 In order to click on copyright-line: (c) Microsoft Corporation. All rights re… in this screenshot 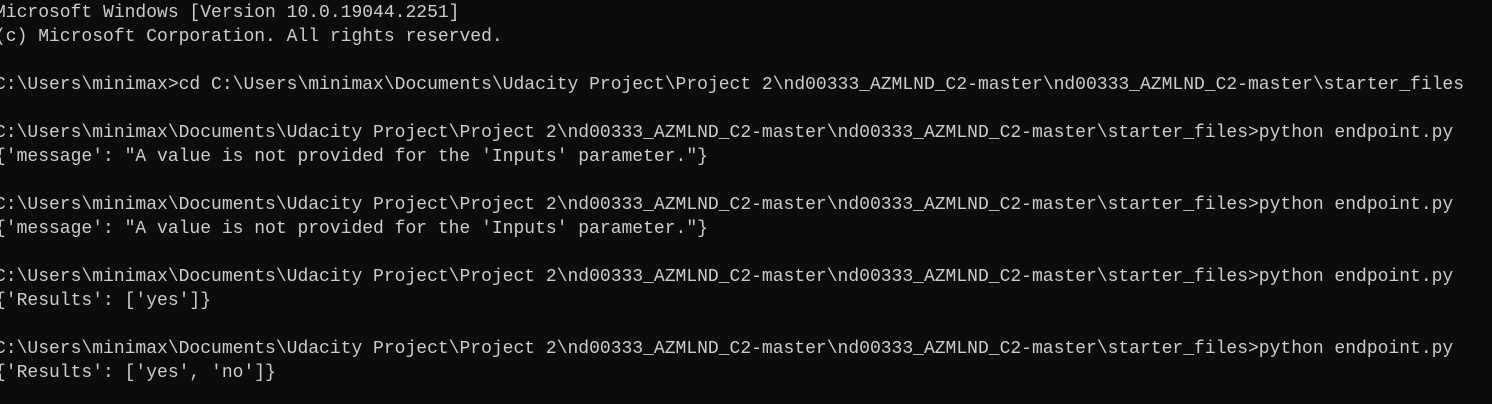, I will do `click(251, 37)`.